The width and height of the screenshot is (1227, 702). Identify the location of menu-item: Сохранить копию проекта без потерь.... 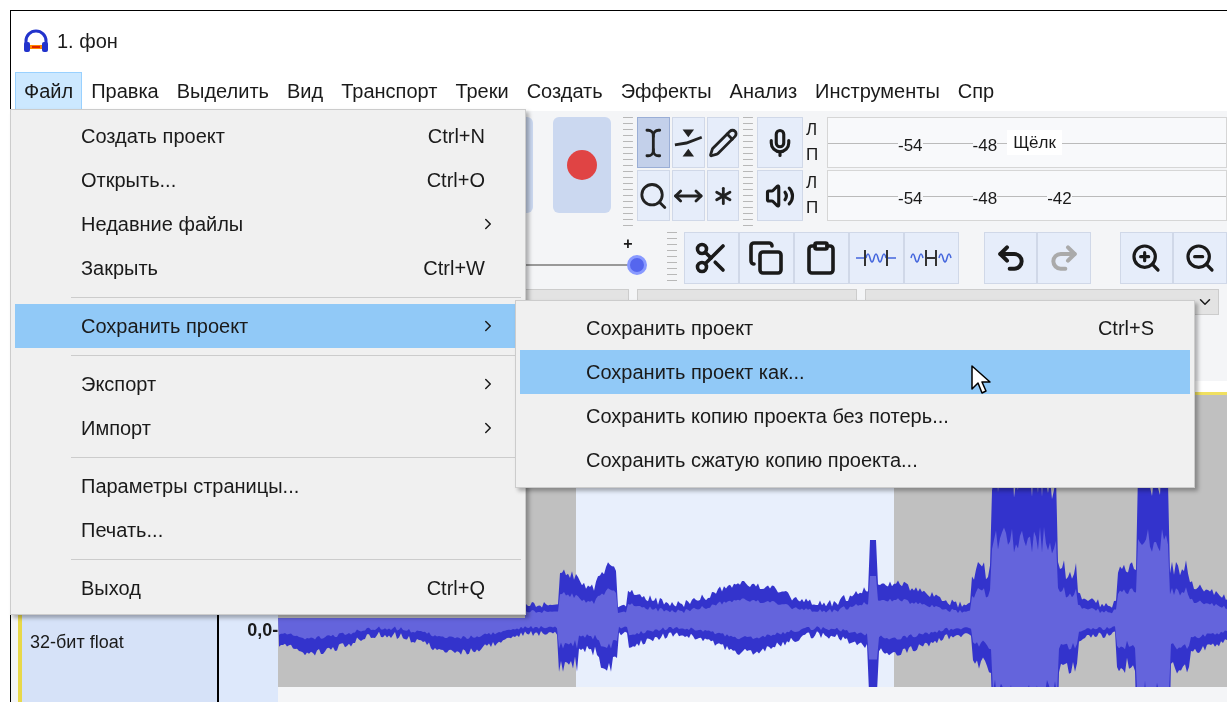
(855, 416).